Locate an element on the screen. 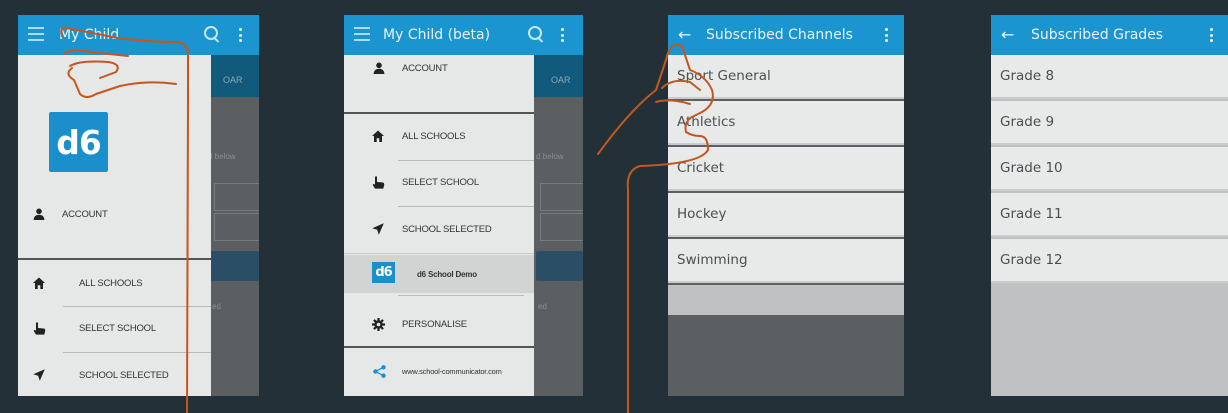 Image resolution: width=1228 pixels, height=413 pixels. screen-title: Subscribed Channels is located at coordinates (779, 35).